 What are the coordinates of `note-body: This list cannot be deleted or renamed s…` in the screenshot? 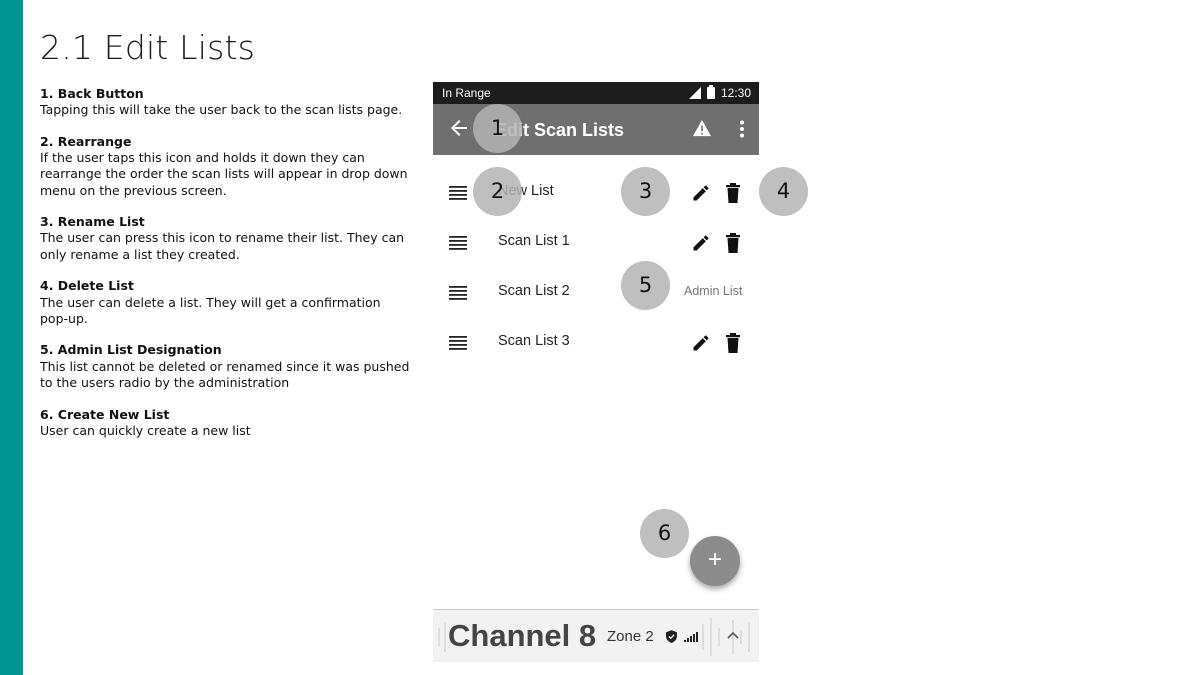 It's located at (225, 374).